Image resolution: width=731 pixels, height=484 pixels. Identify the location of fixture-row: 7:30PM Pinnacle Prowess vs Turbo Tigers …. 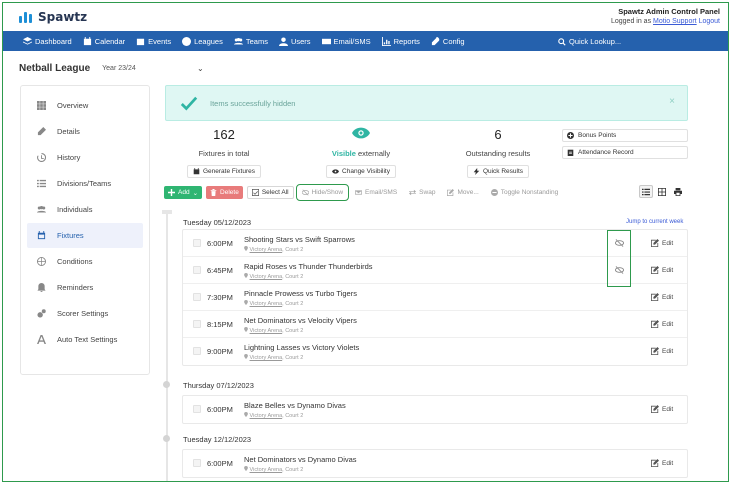
(435, 297).